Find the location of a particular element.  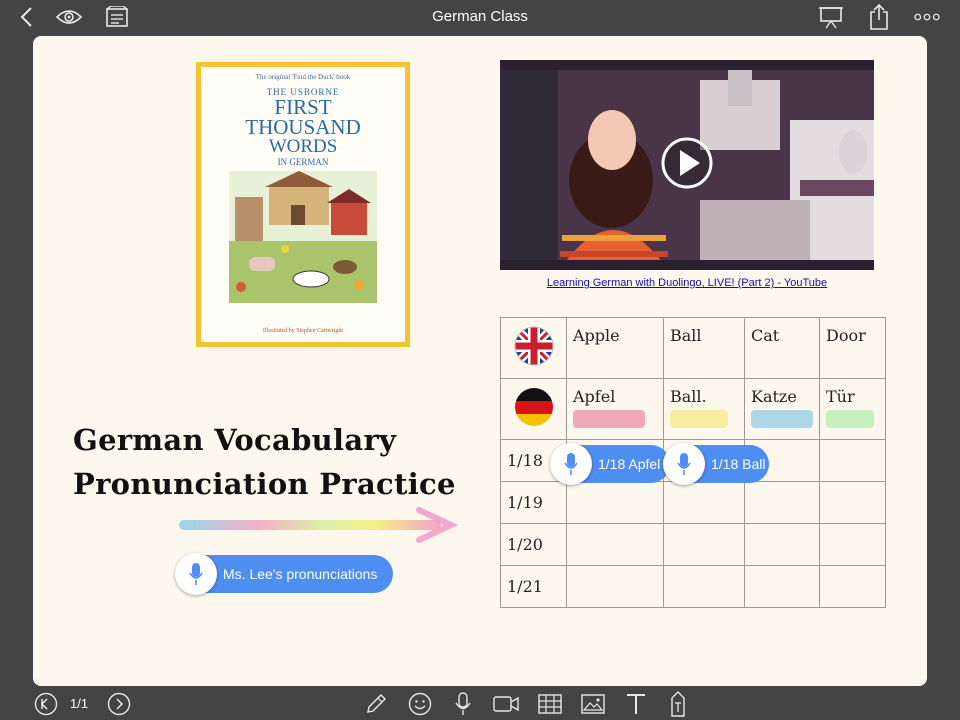

text-box-icon is located at coordinates (678, 704).